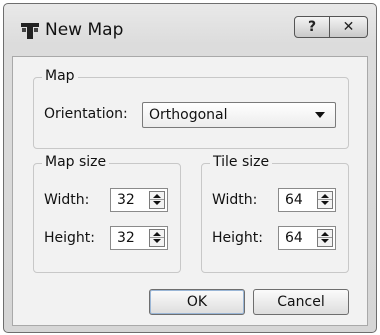 Image resolution: width=380 pixels, height=335 pixels. I want to click on tile-width-value: 64, so click(294, 200).